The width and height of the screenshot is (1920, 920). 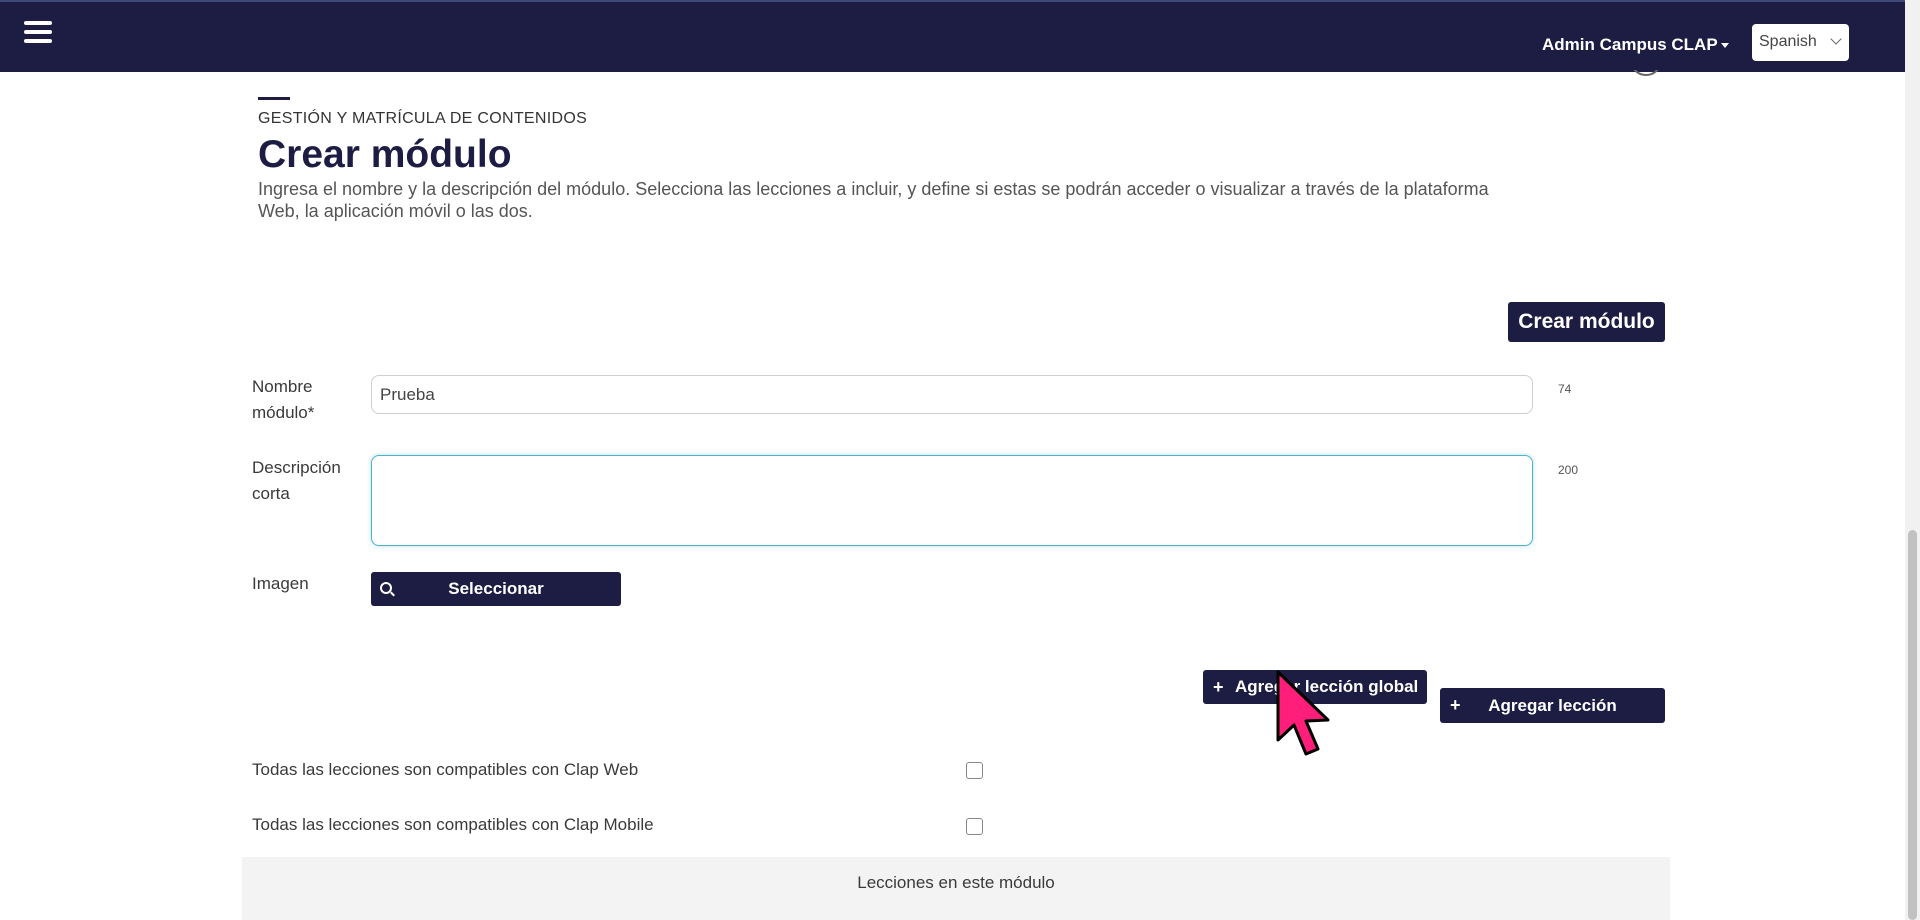 What do you see at coordinates (974, 826) in the screenshot?
I see `mobile-compat-checkbox` at bounding box center [974, 826].